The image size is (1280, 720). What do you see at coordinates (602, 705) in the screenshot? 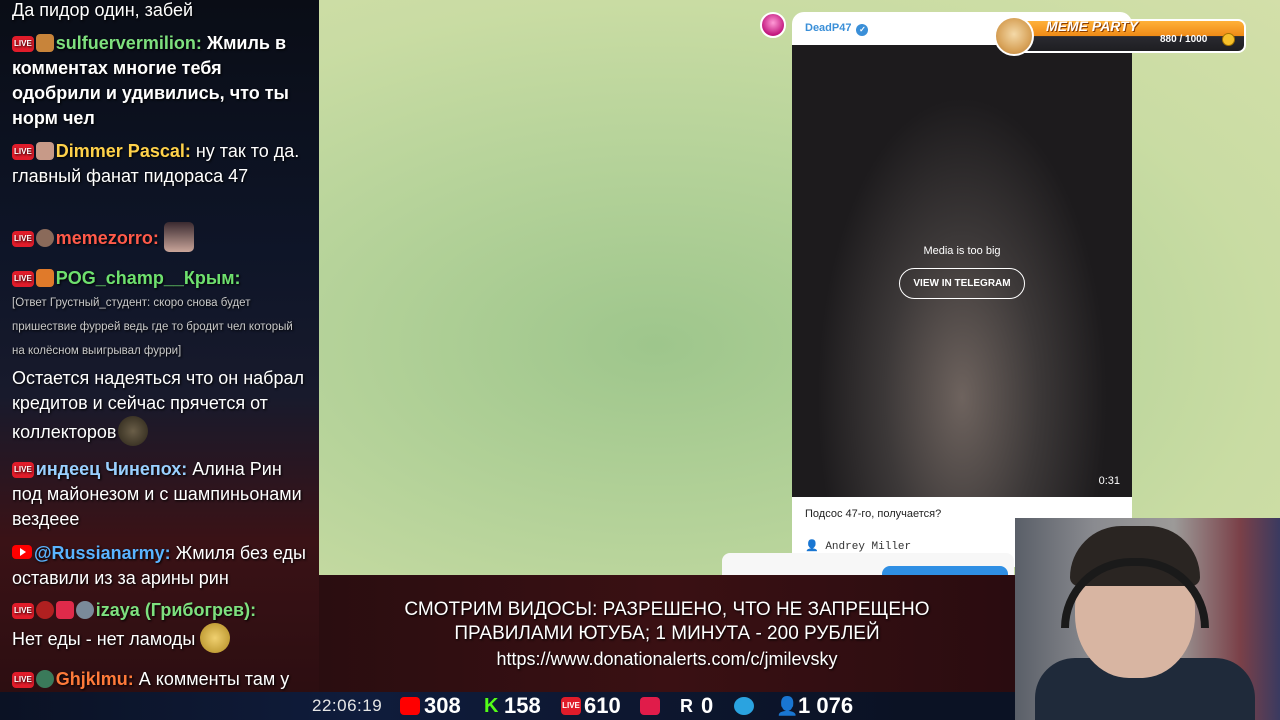
I see `live-viewers: 610` at bounding box center [602, 705].